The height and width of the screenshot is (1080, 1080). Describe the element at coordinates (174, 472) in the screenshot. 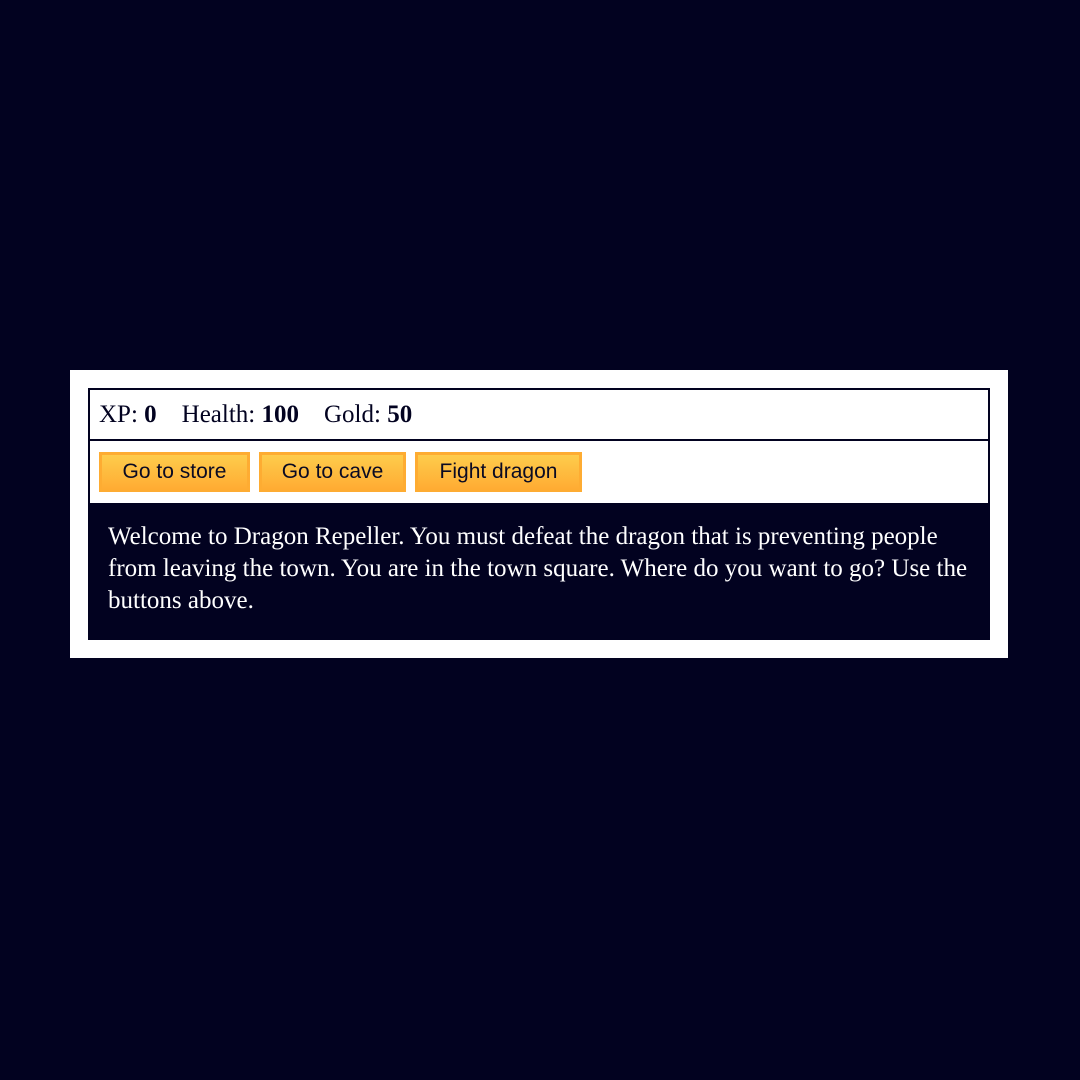

I see `go-to-store-button: Go to store` at that location.